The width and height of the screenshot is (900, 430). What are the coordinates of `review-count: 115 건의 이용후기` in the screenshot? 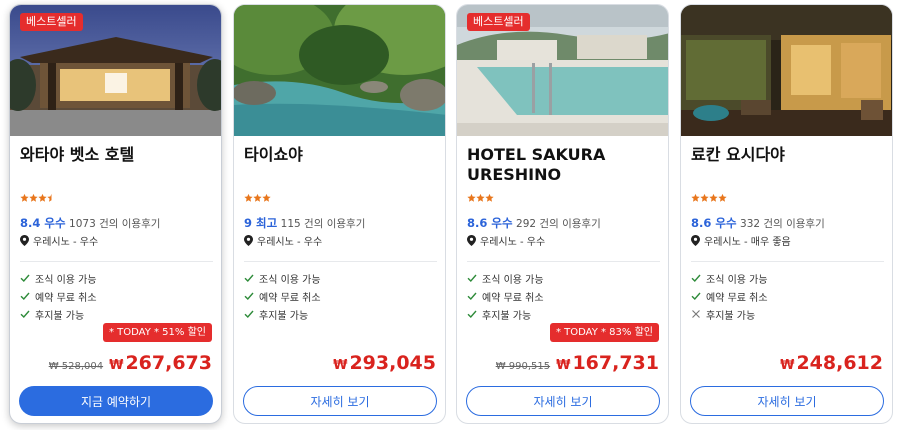 It's located at (323, 224).